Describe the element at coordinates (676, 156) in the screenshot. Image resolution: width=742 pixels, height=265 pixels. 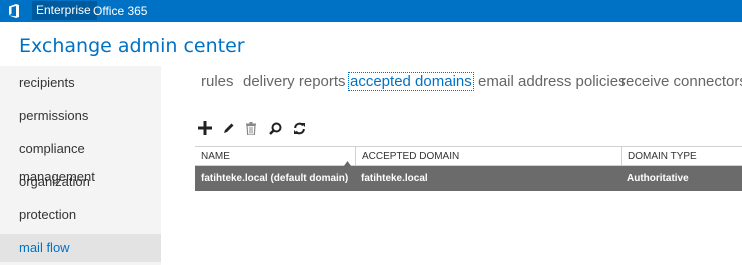
I see `column-header-domain-type: DOMAIN TYPE` at that location.